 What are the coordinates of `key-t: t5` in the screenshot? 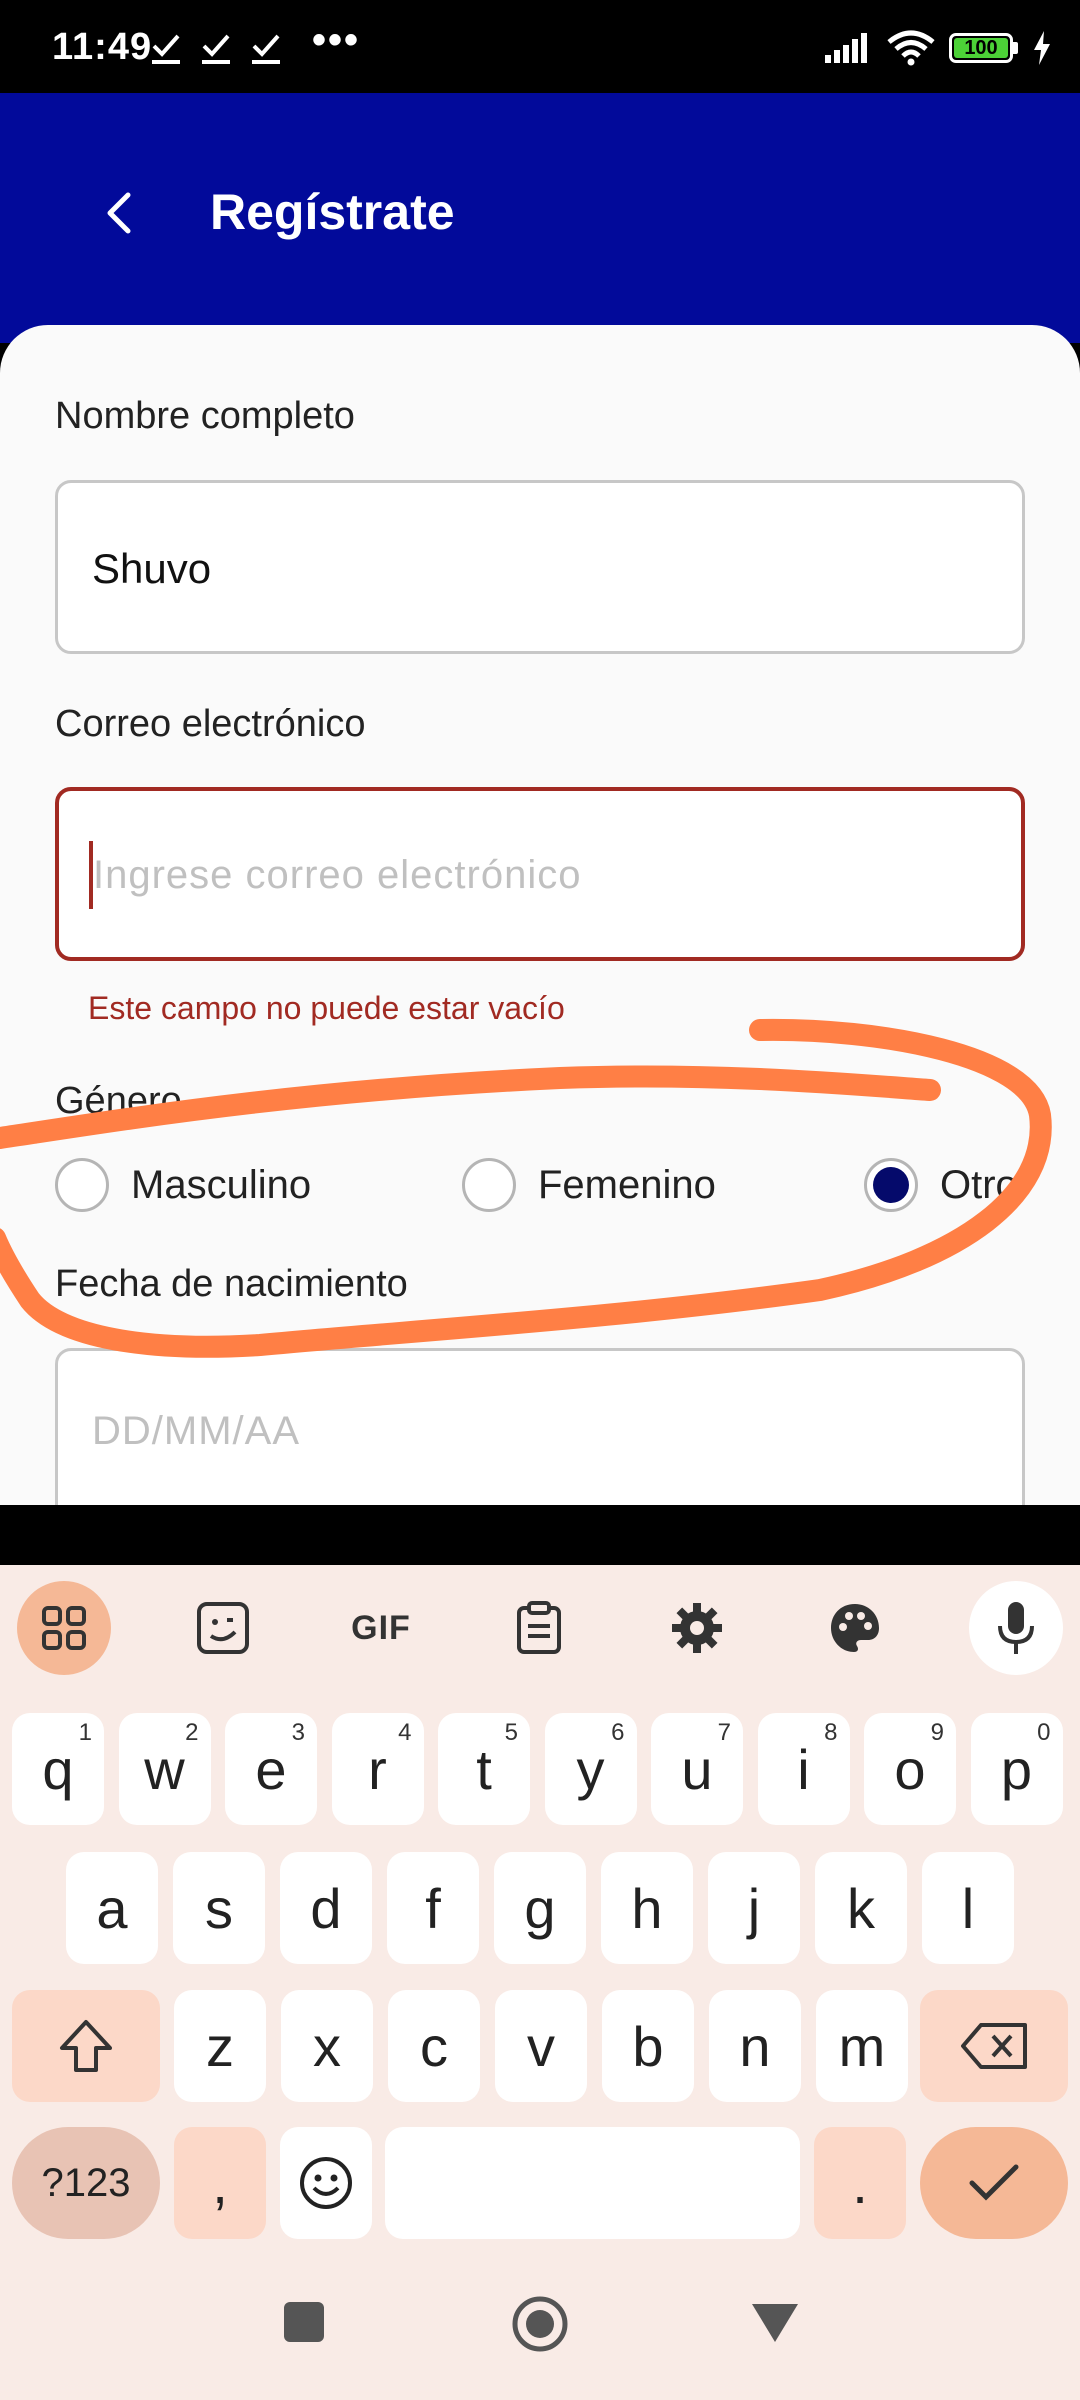 It's located at (484, 1769).